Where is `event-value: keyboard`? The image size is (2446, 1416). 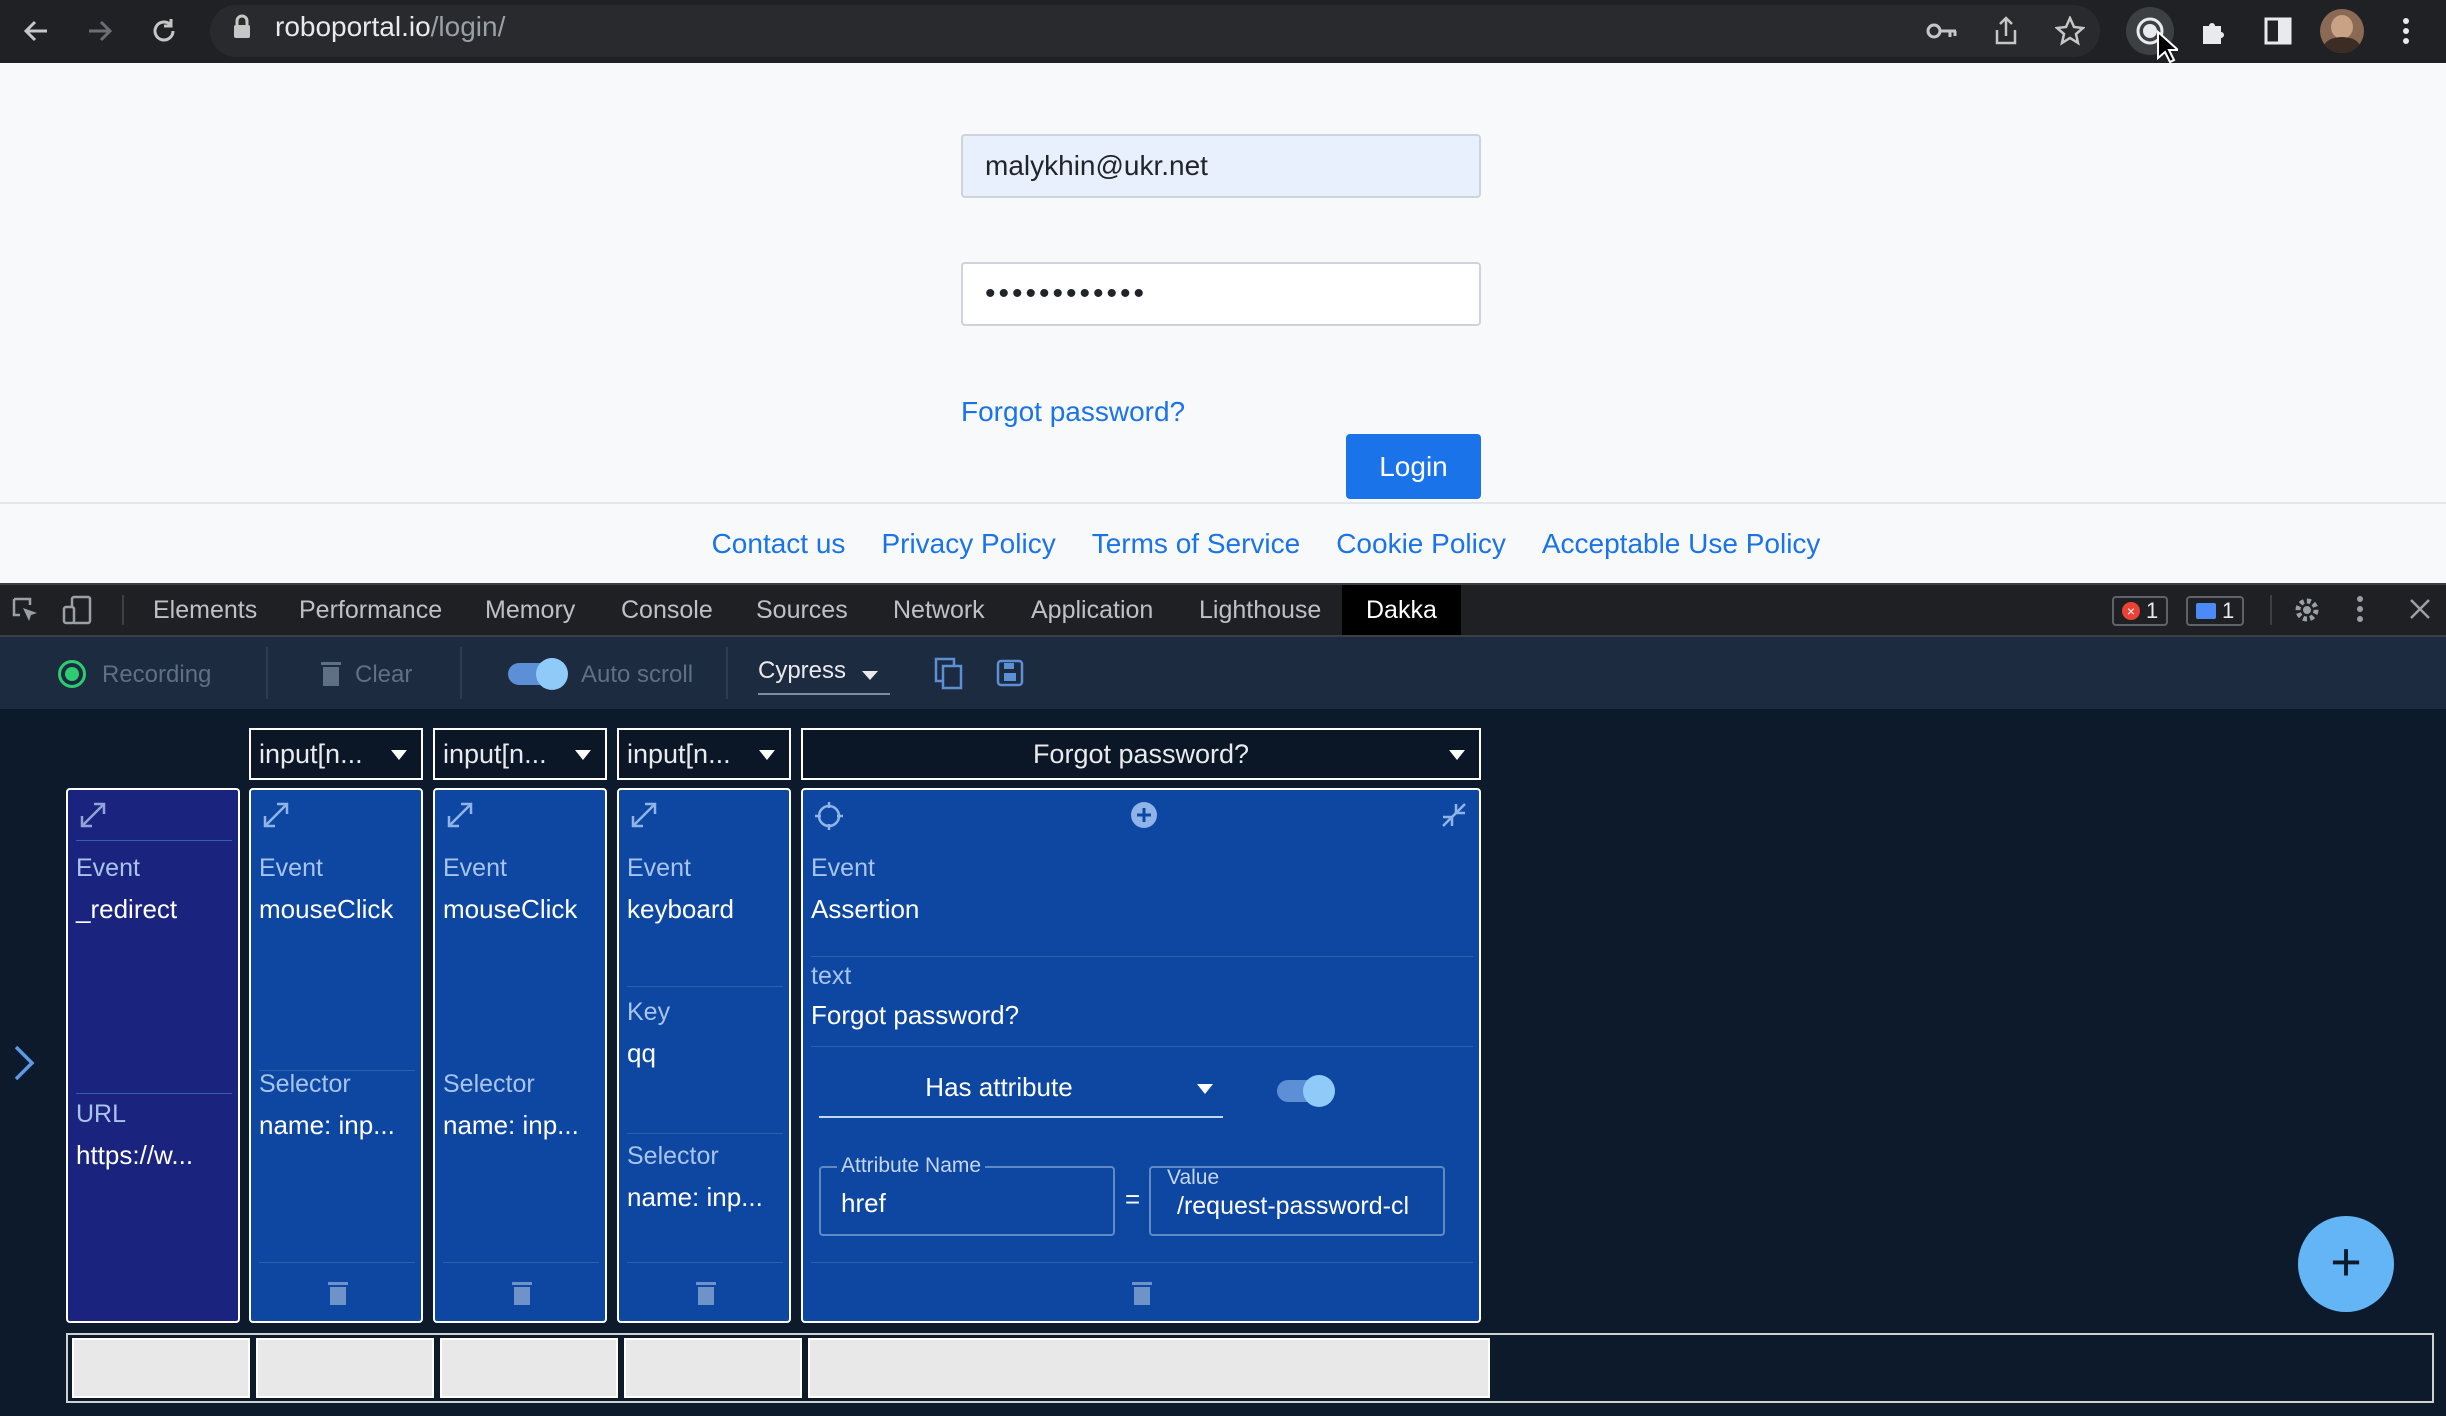
event-value: keyboard is located at coordinates (680, 909).